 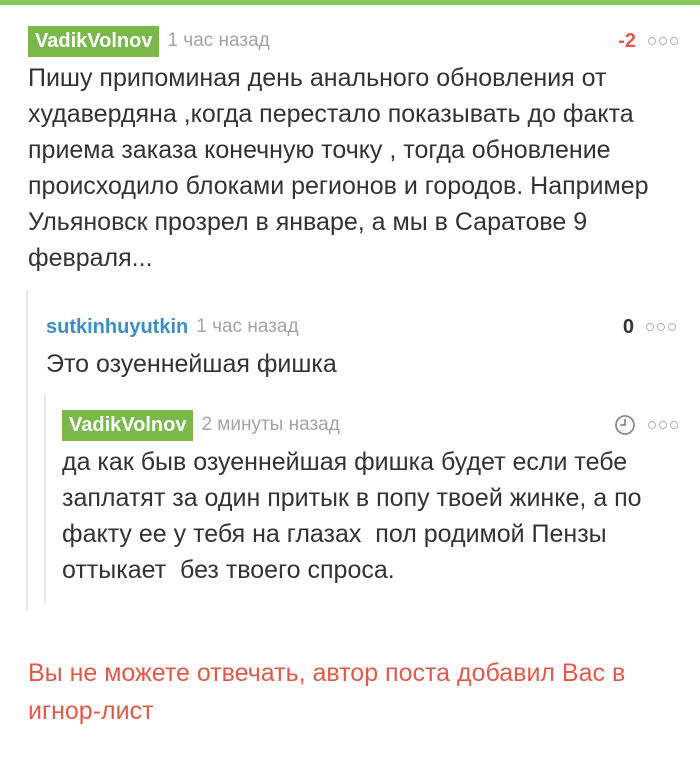 I want to click on comment-header: VadikVolnov 2 минуты назад, so click(x=370, y=425).